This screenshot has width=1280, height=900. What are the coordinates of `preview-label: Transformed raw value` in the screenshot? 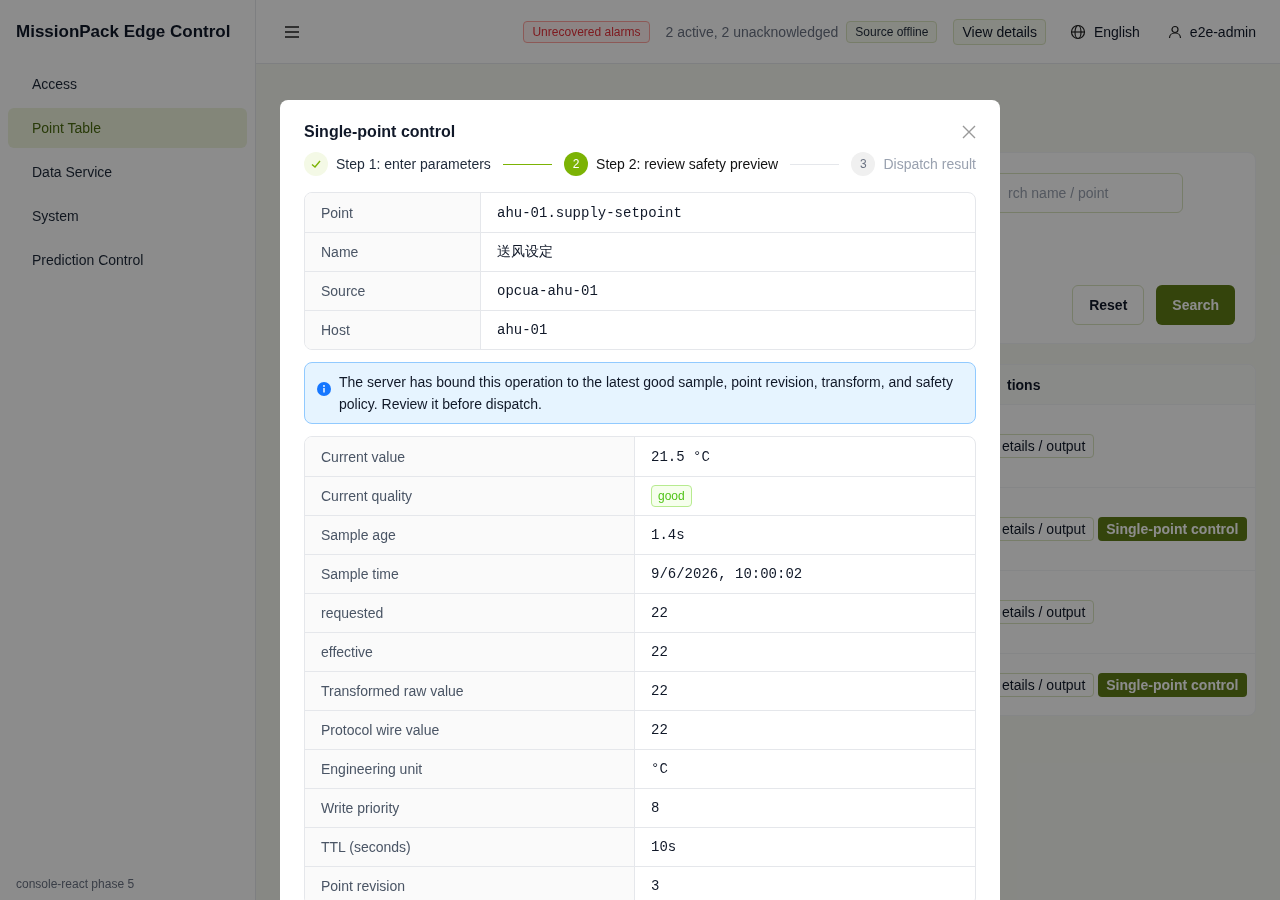 It's located at (470, 691).